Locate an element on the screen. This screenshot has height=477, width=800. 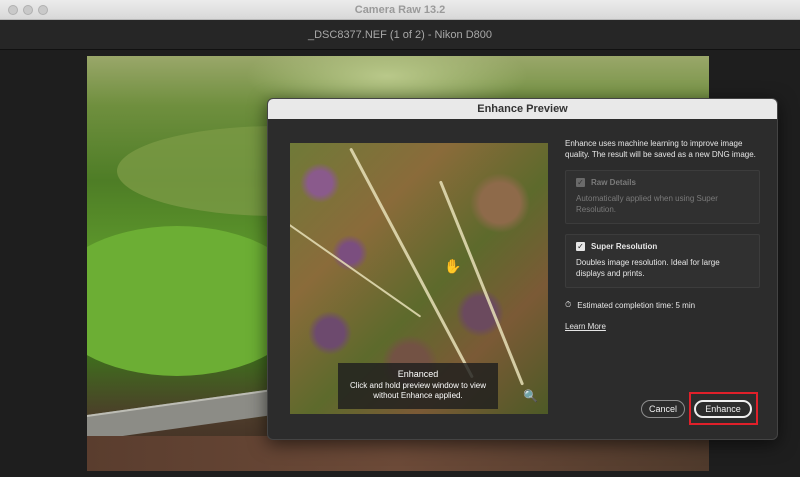
stopwatch-icon: ⏱ is located at coordinates (568, 304).